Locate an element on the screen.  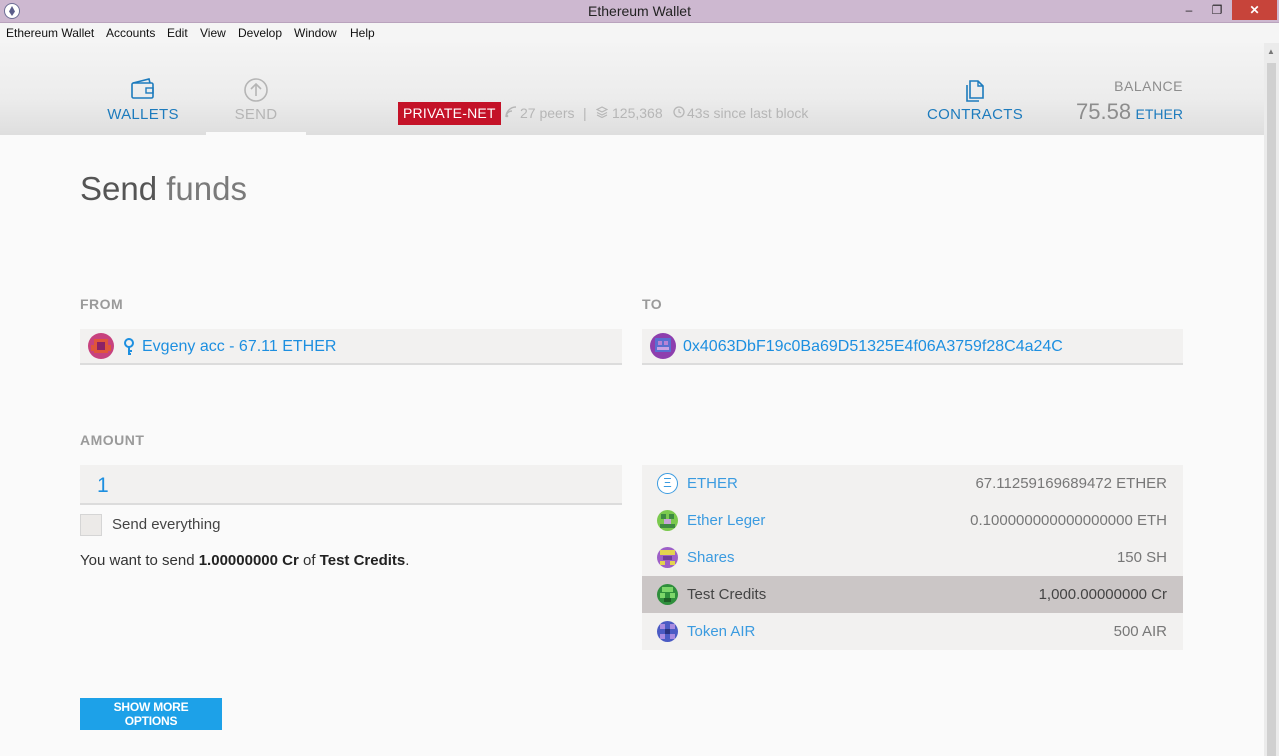
send-everything-label: Send everything is located at coordinates (166, 524).